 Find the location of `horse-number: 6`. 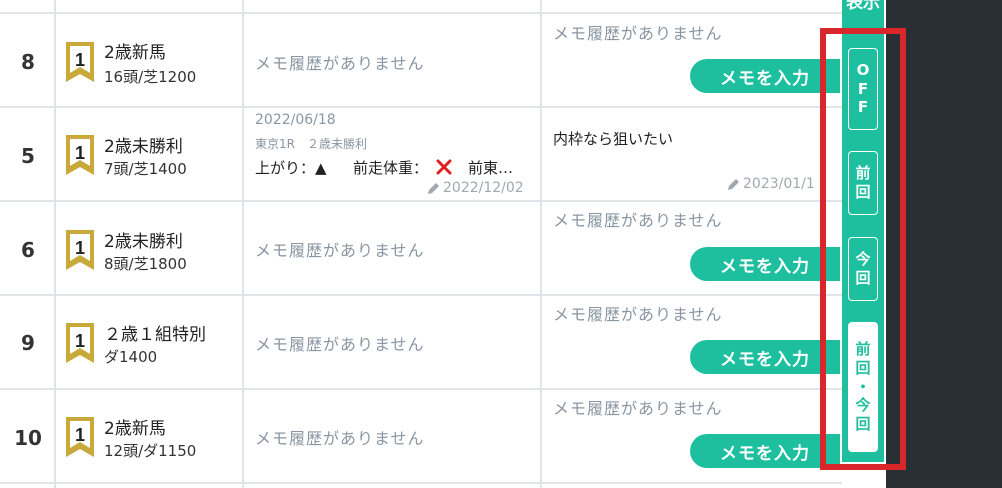

horse-number: 6 is located at coordinates (28, 250).